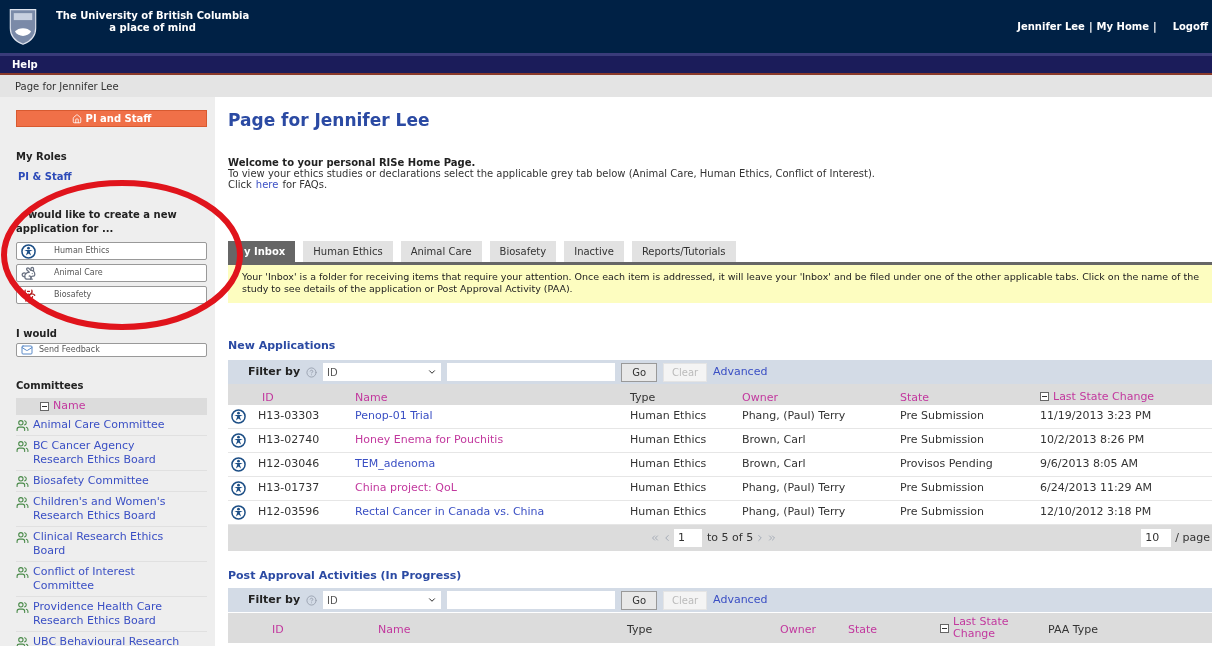 The height and width of the screenshot is (646, 1212). I want to click on house-icon, so click(76, 118).